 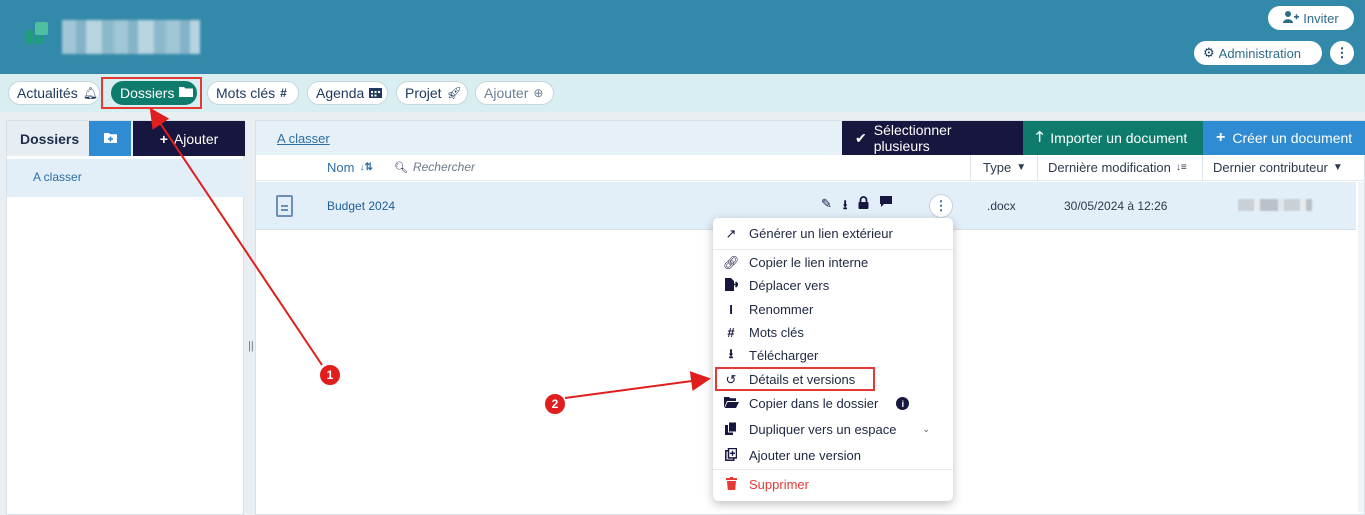 What do you see at coordinates (823, 429) in the screenshot?
I see `menu-item-label: Dupliquer vers un espace` at bounding box center [823, 429].